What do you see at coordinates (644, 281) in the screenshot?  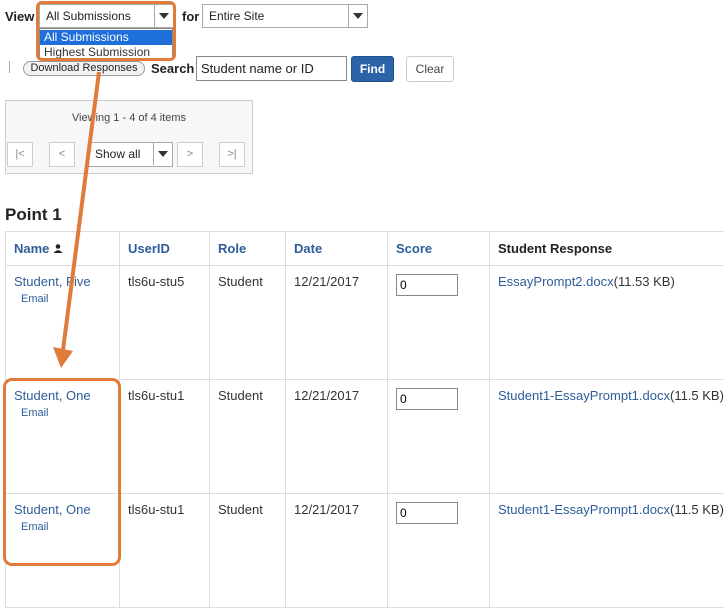 I see `file-size: (11.53 KB)` at bounding box center [644, 281].